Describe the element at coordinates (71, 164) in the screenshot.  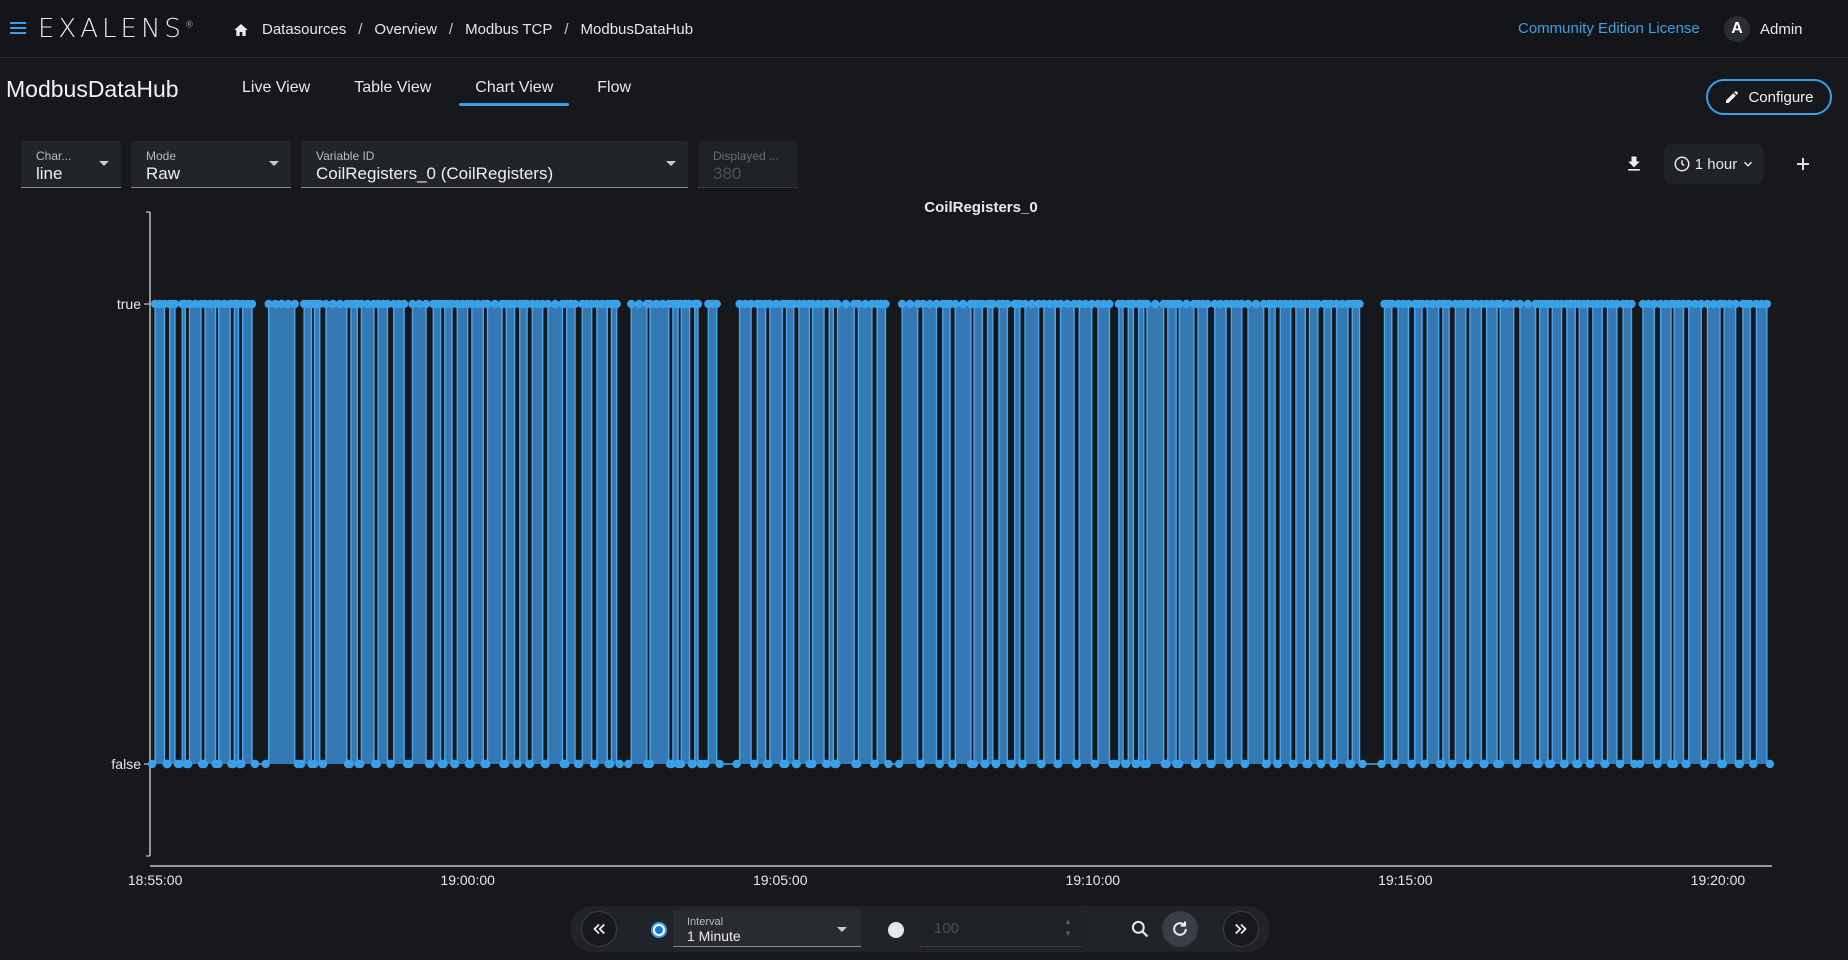
I see `chart-type-select: Char... line` at that location.